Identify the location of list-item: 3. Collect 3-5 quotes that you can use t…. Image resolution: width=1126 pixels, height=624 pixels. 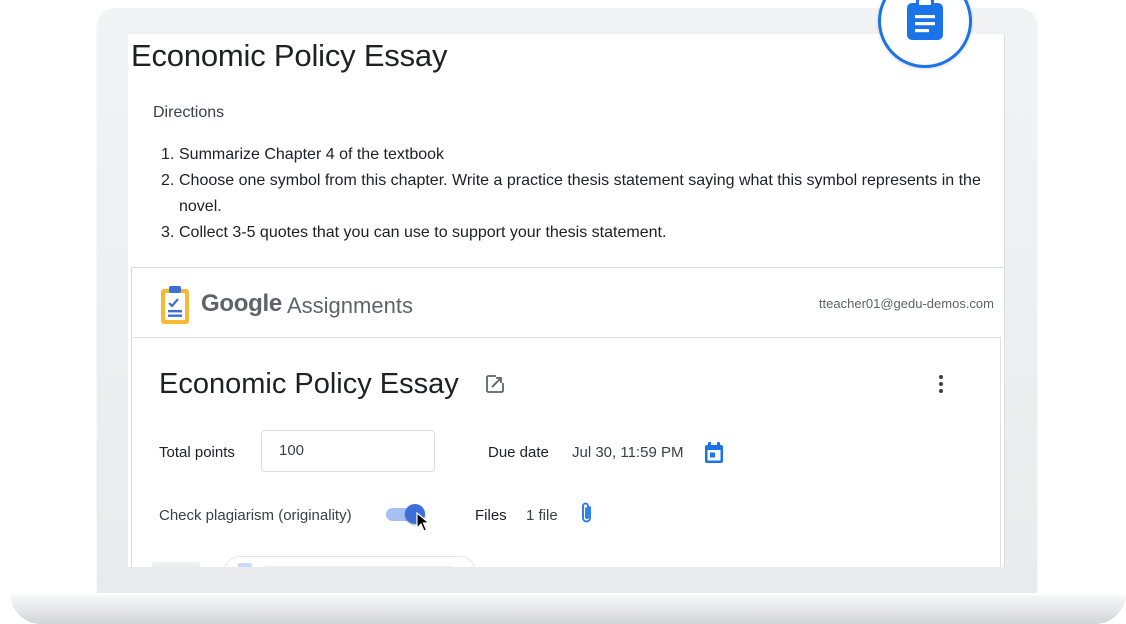
(576, 233).